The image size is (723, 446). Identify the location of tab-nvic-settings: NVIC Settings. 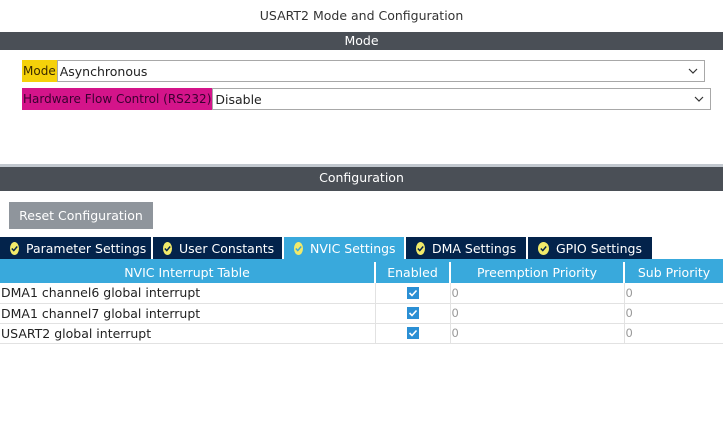
(345, 248).